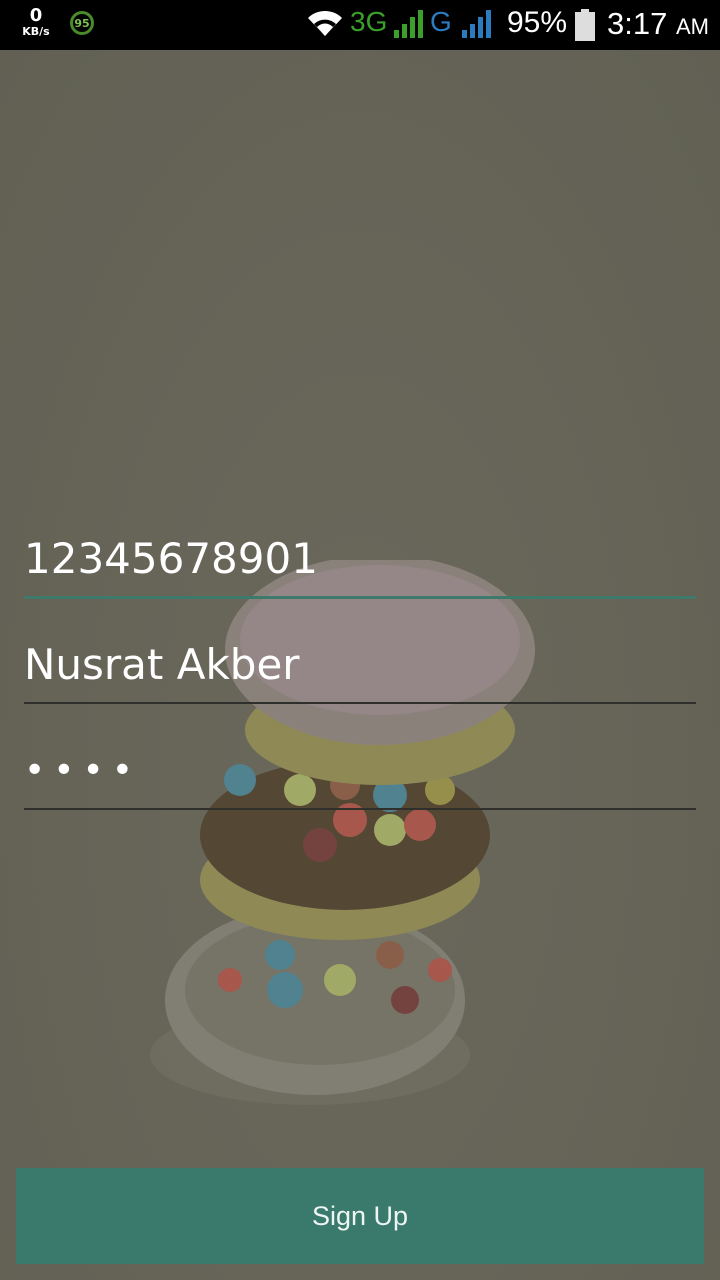  I want to click on name-input, so click(360, 664).